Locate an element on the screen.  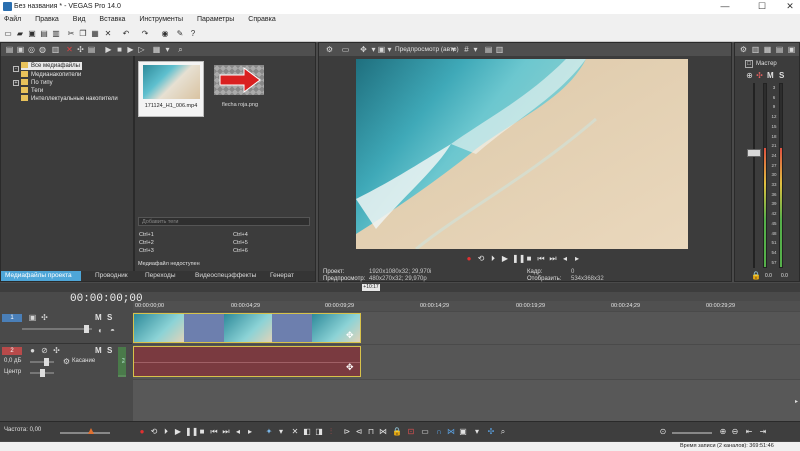
copy-snapshot-icon: ▤ is located at coordinates (488, 49).